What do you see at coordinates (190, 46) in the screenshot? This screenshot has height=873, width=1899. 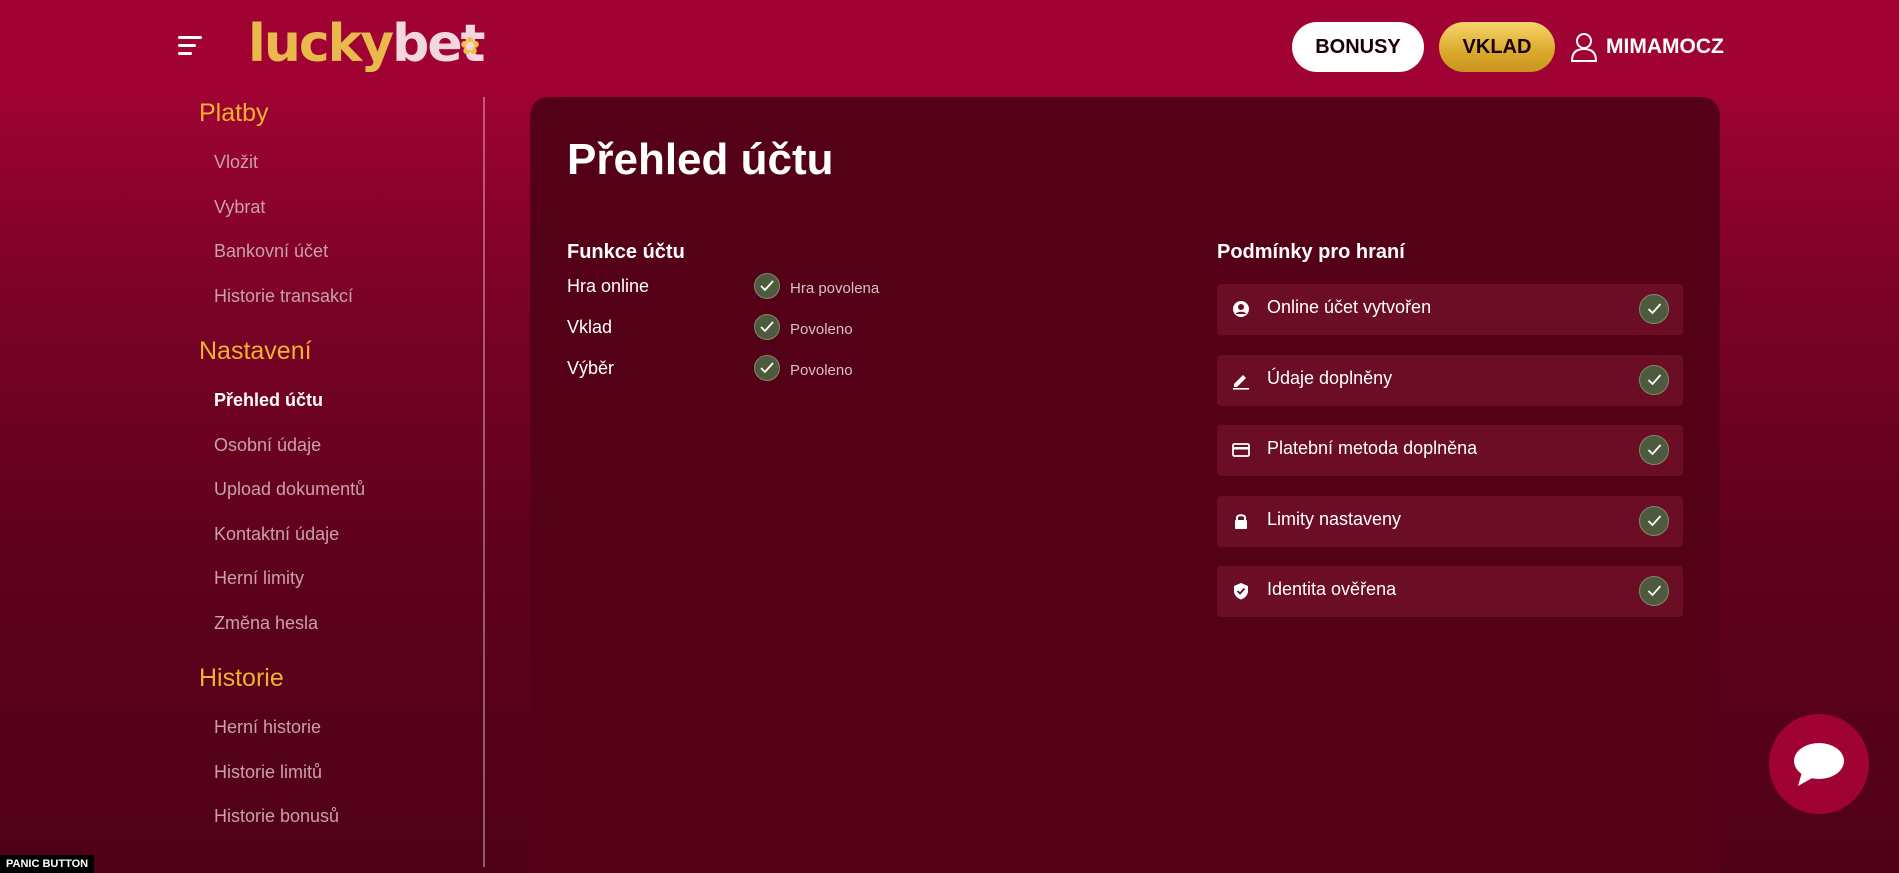 I see `hamburger-menu-icon` at bounding box center [190, 46].